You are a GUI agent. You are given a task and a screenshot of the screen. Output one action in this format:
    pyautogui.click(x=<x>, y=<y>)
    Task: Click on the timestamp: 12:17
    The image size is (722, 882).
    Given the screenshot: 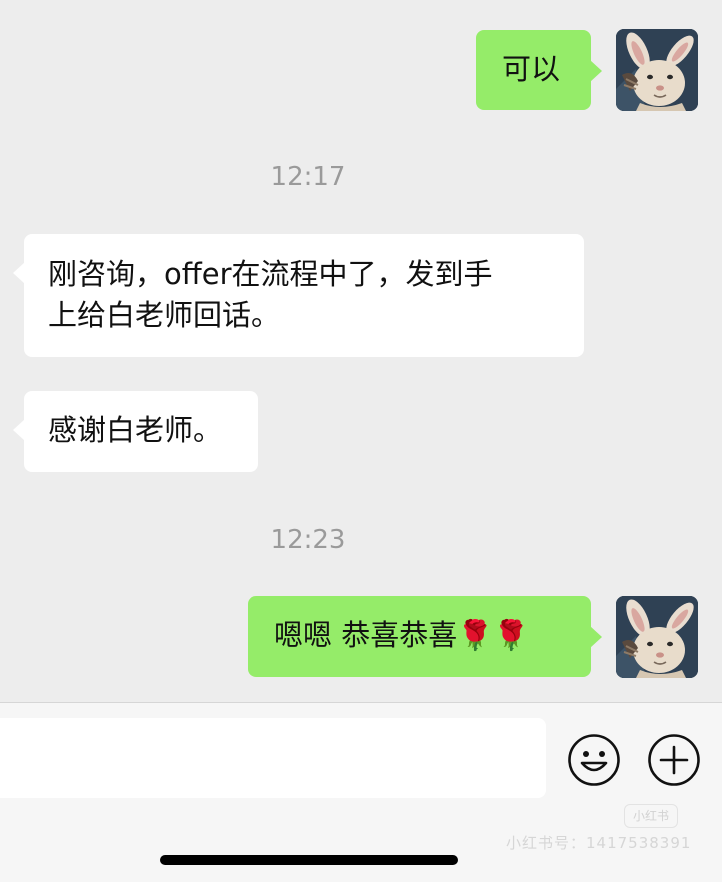 What is the action you would take?
    pyautogui.click(x=308, y=177)
    